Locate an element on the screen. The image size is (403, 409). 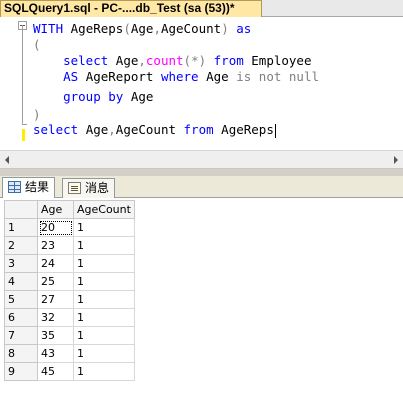
code-token: where is located at coordinates (183, 76).